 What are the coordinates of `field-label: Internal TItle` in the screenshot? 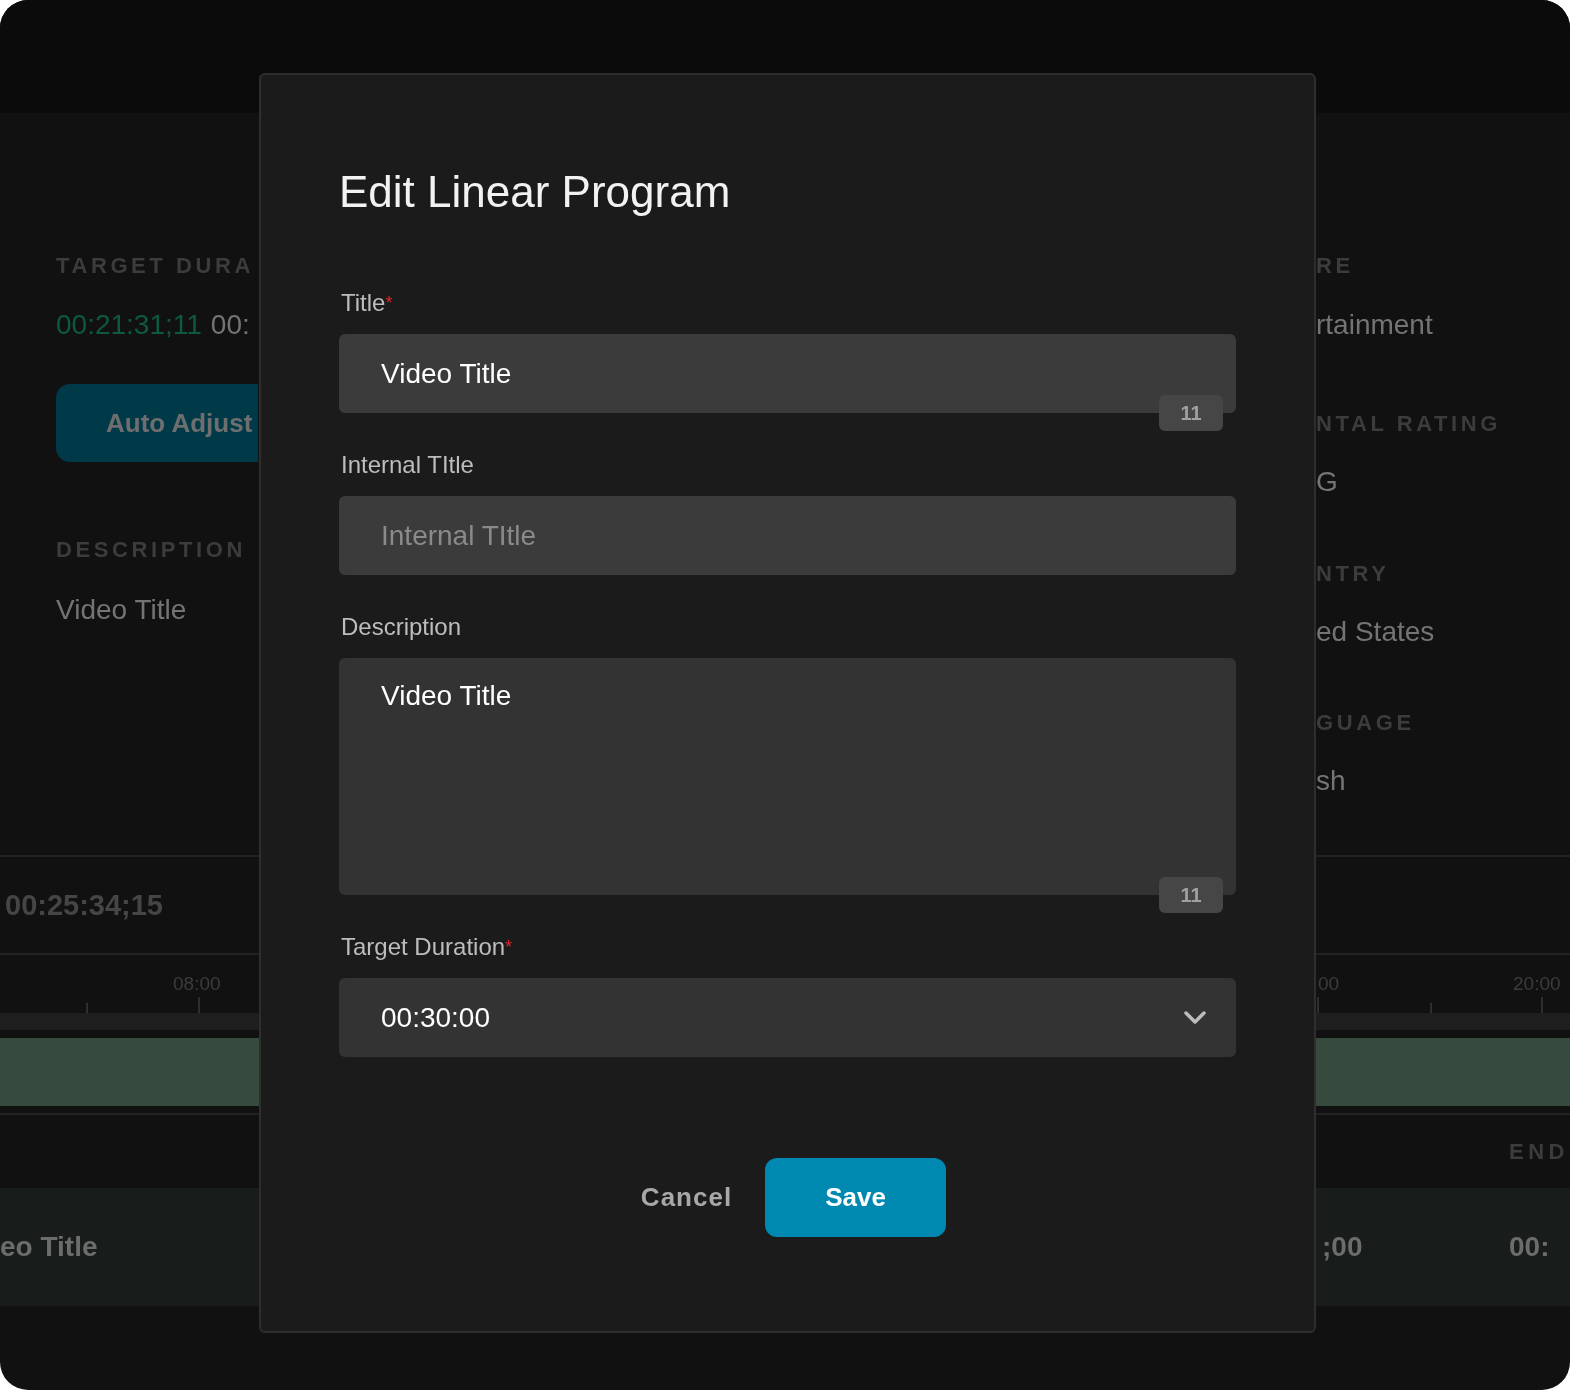 It's located at (407, 465).